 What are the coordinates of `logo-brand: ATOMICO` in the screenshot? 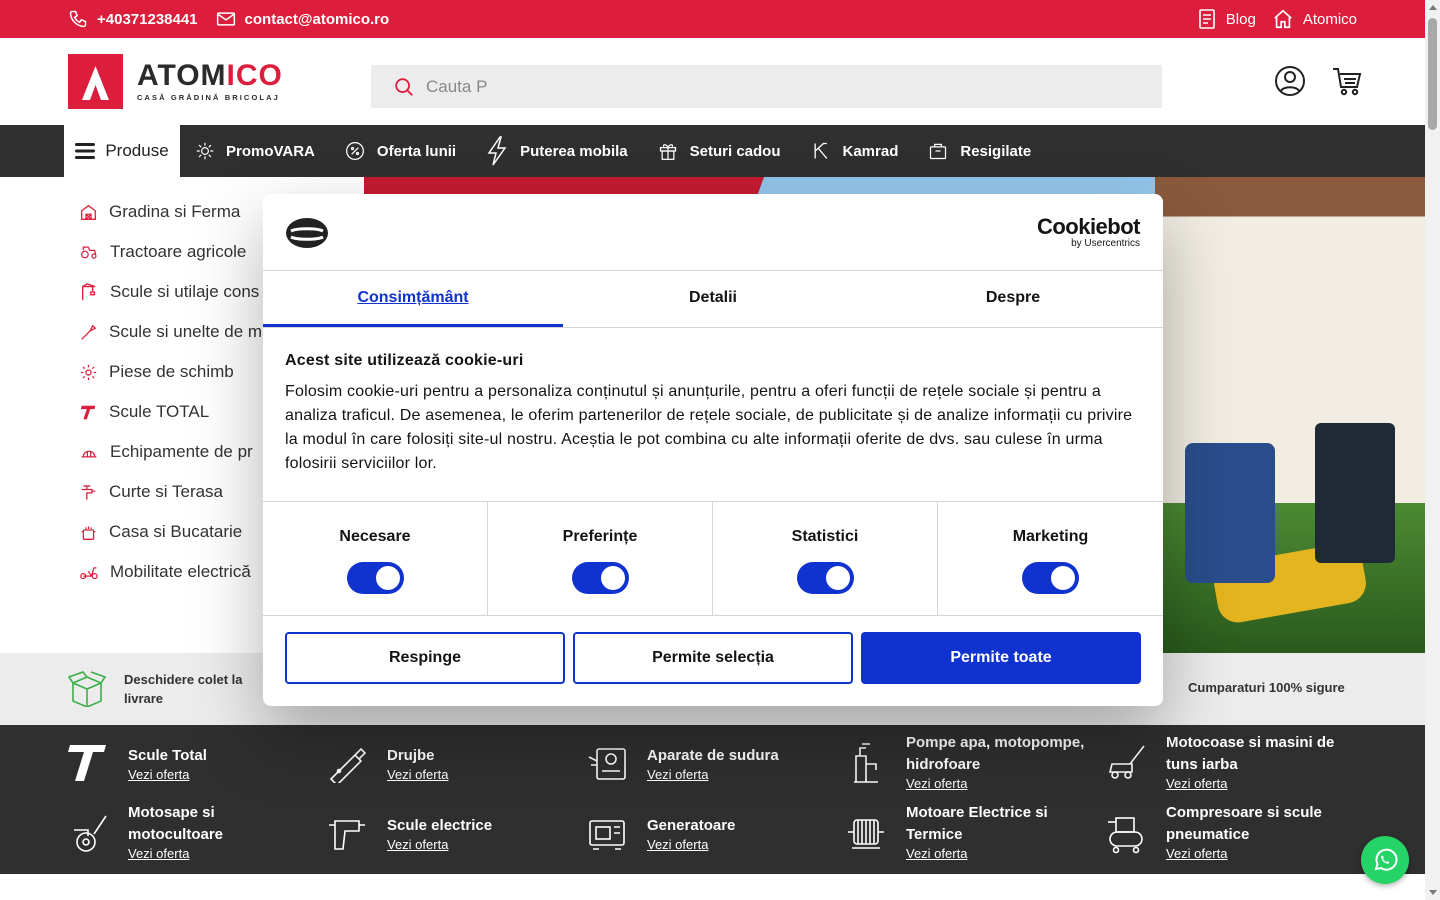 It's located at (210, 75).